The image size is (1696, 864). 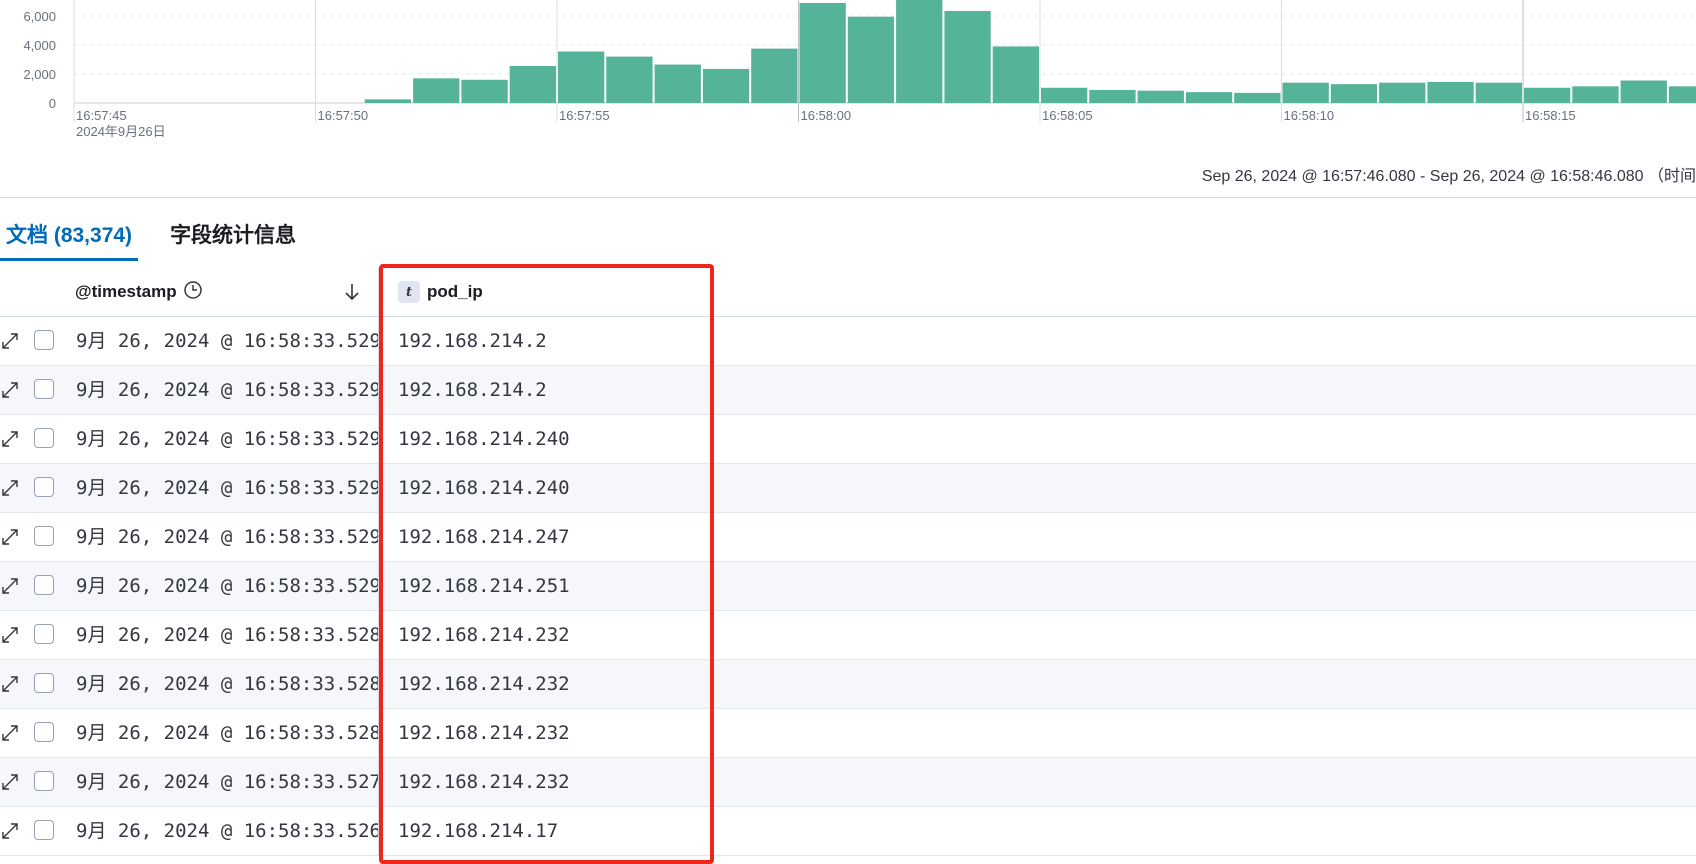 I want to click on cell-pod-ip: 192.168.214.251, so click(x=484, y=586).